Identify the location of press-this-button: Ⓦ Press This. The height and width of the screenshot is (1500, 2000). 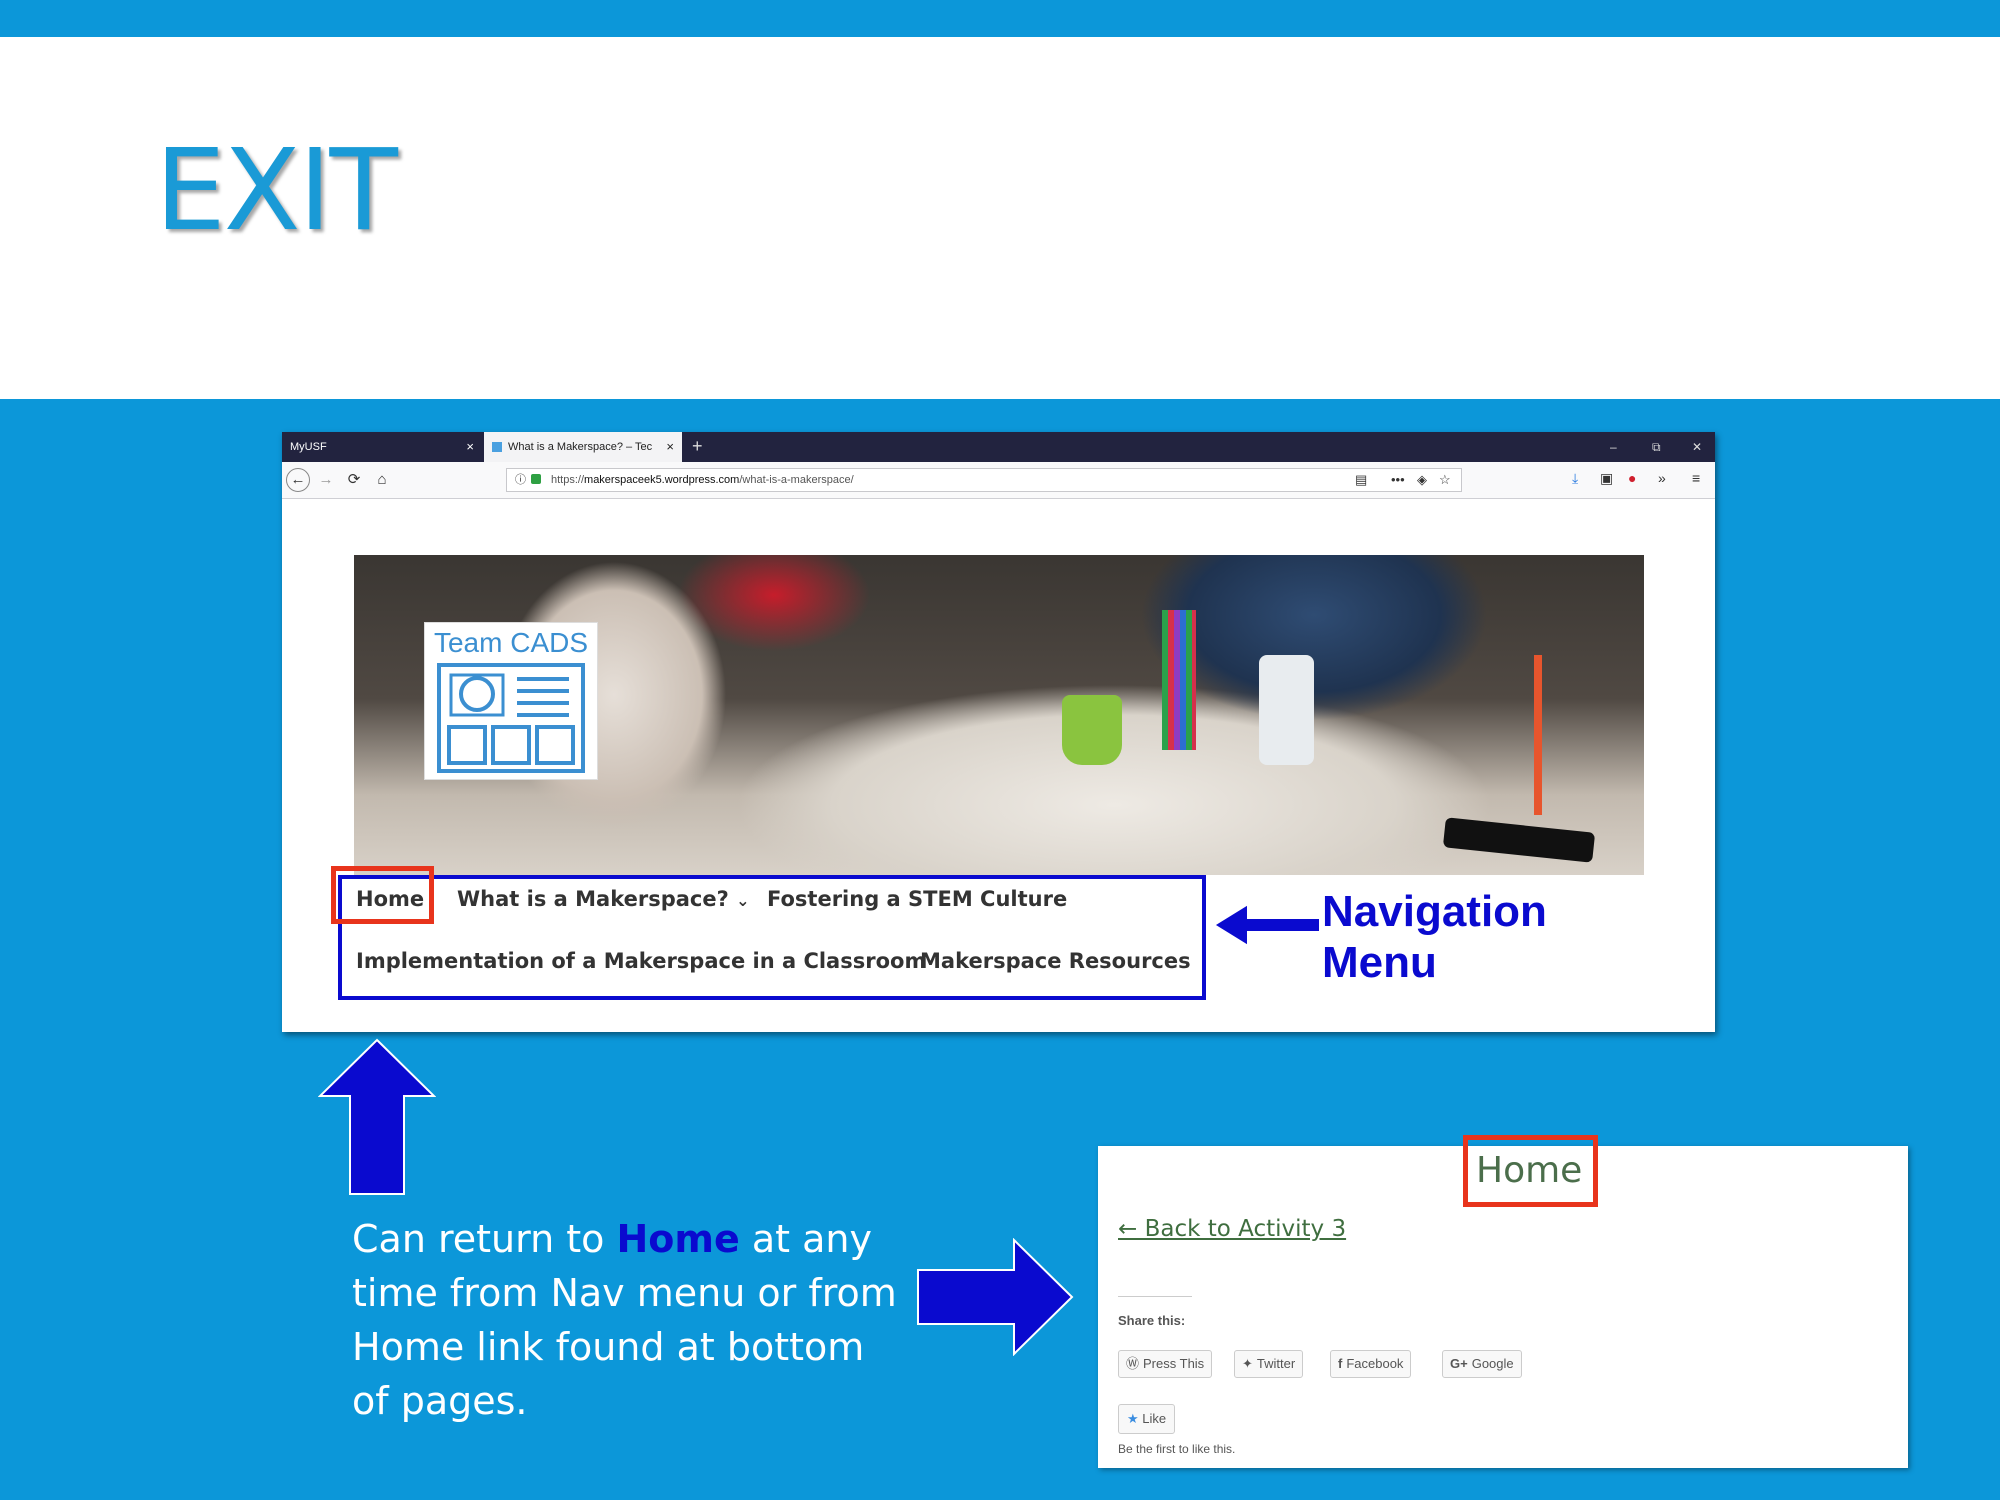
(1165, 1364).